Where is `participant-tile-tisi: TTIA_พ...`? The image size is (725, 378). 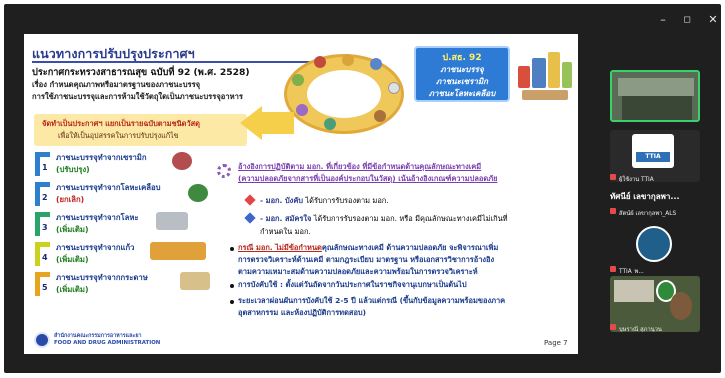
participant-tile-tisi: TTIA_พ... is located at coordinates (655, 248).